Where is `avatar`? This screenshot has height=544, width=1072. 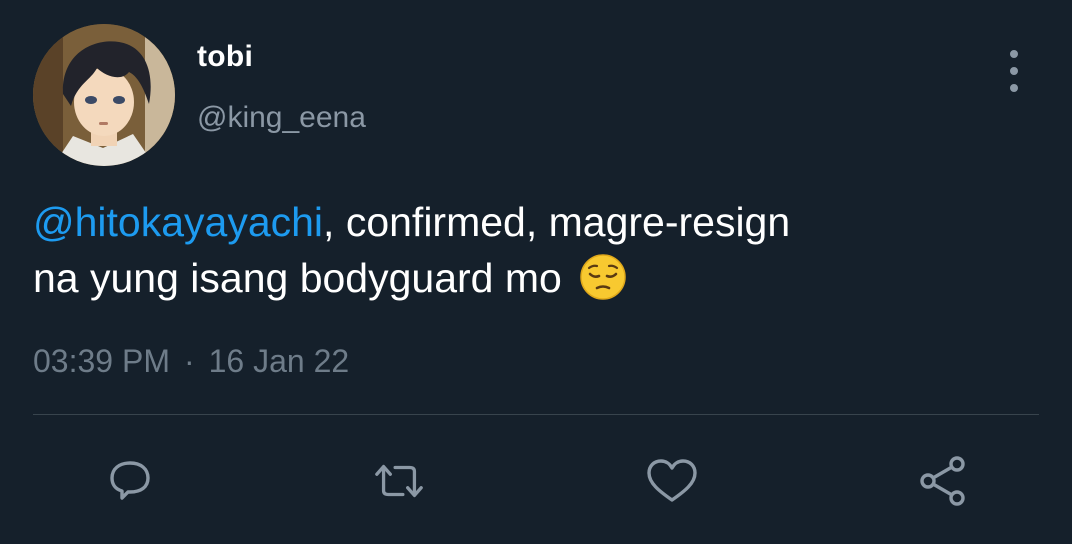 avatar is located at coordinates (104, 95).